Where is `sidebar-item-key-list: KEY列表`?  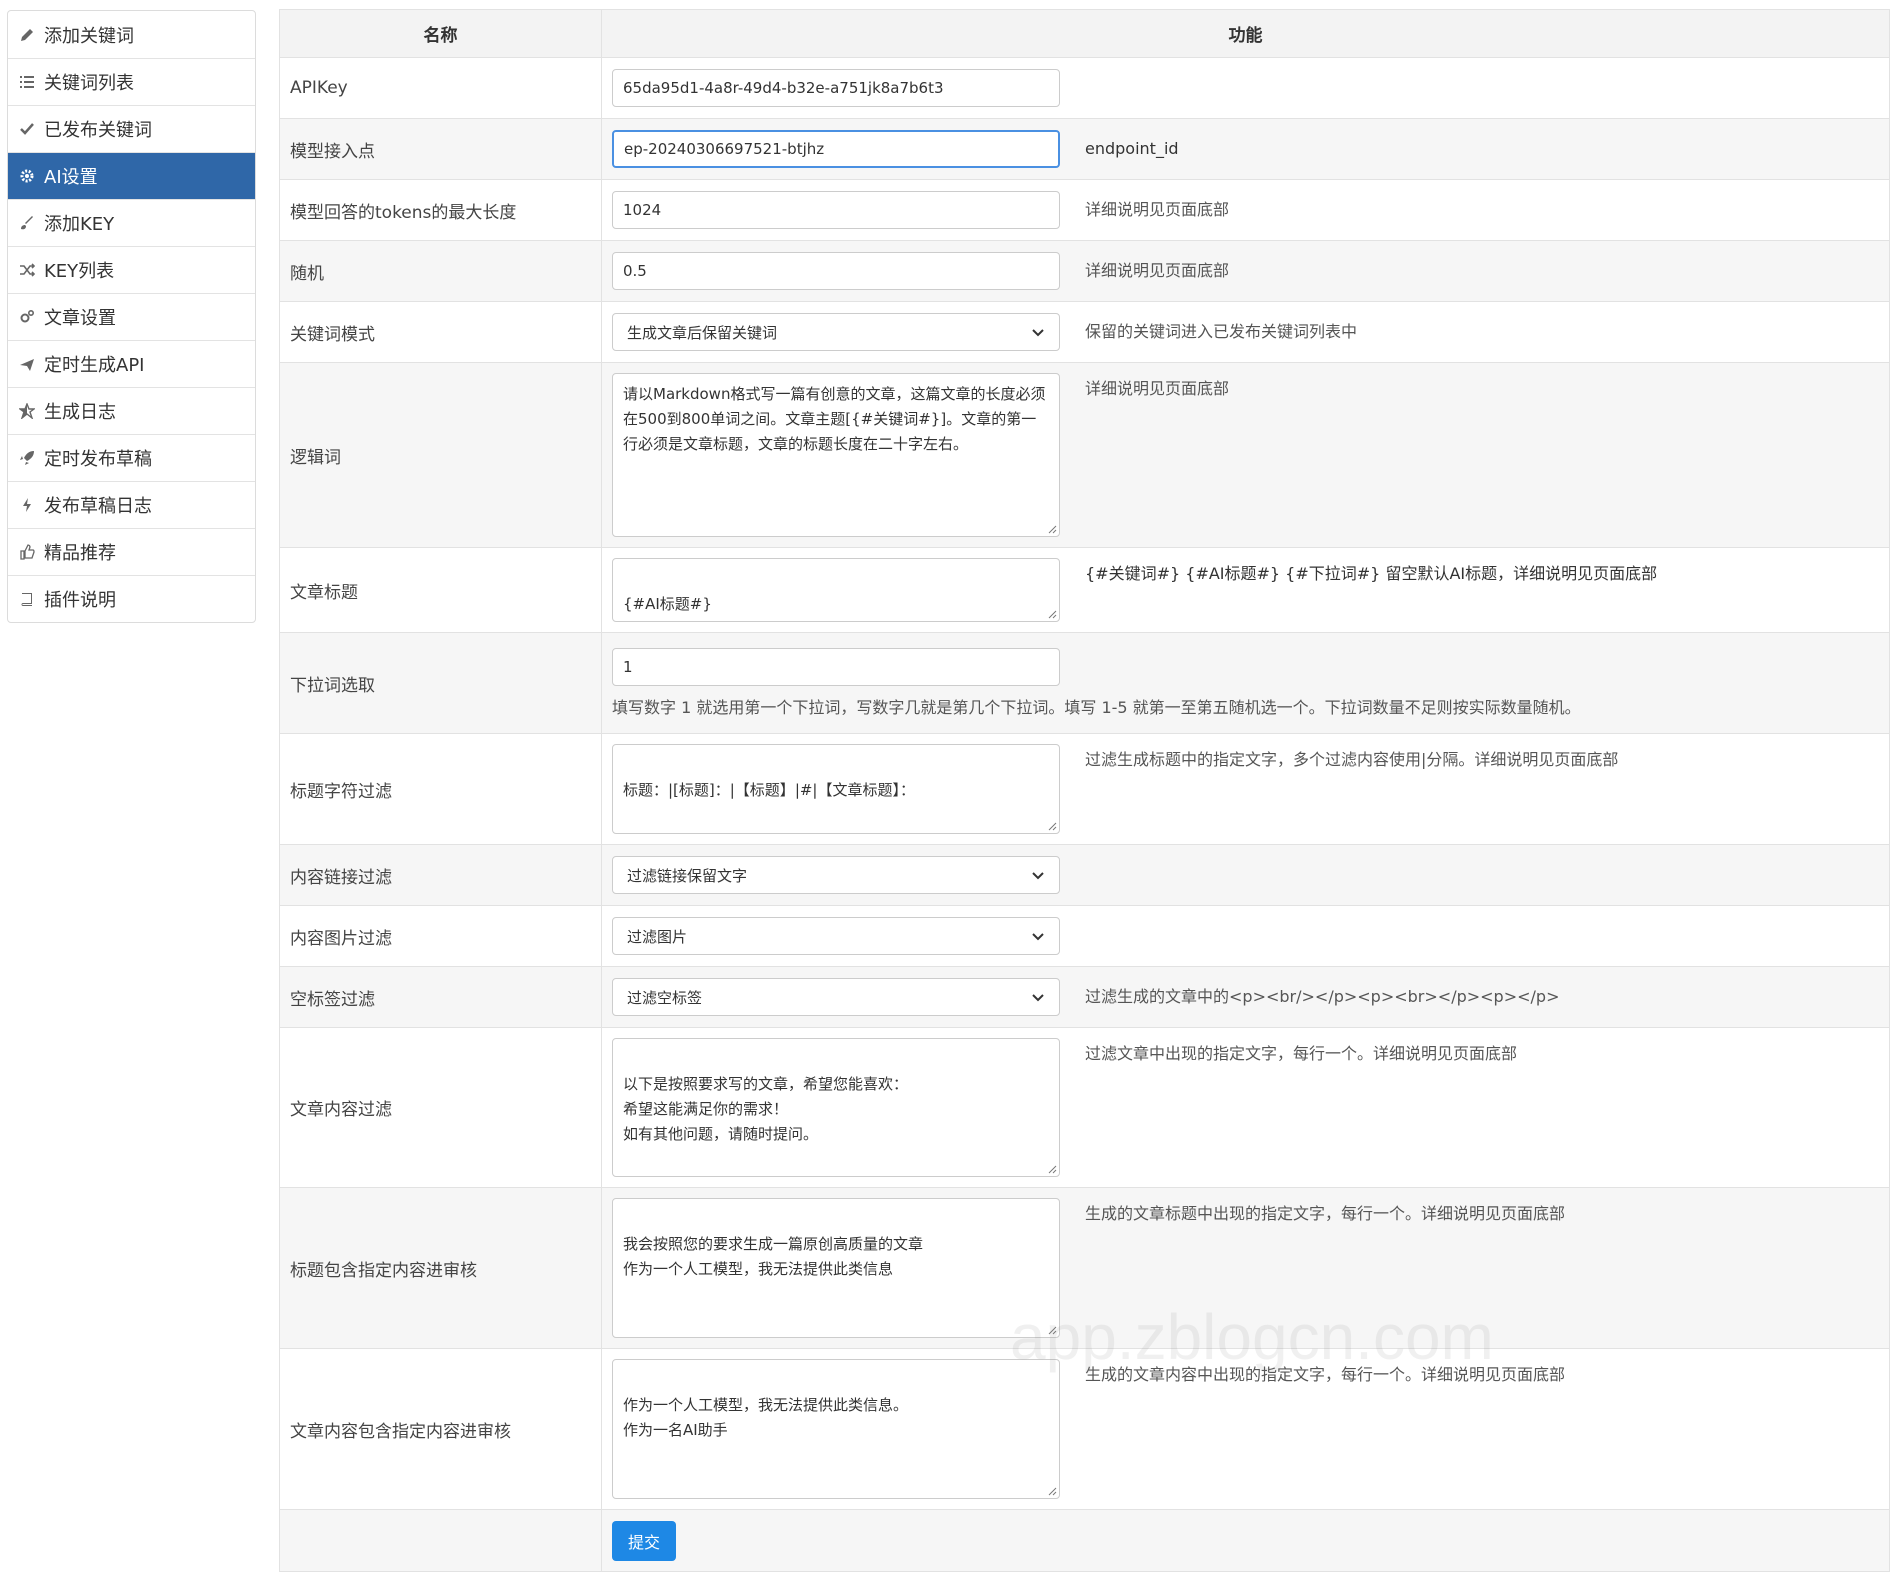
sidebar-item-key-list: KEY列表 is located at coordinates (131, 269).